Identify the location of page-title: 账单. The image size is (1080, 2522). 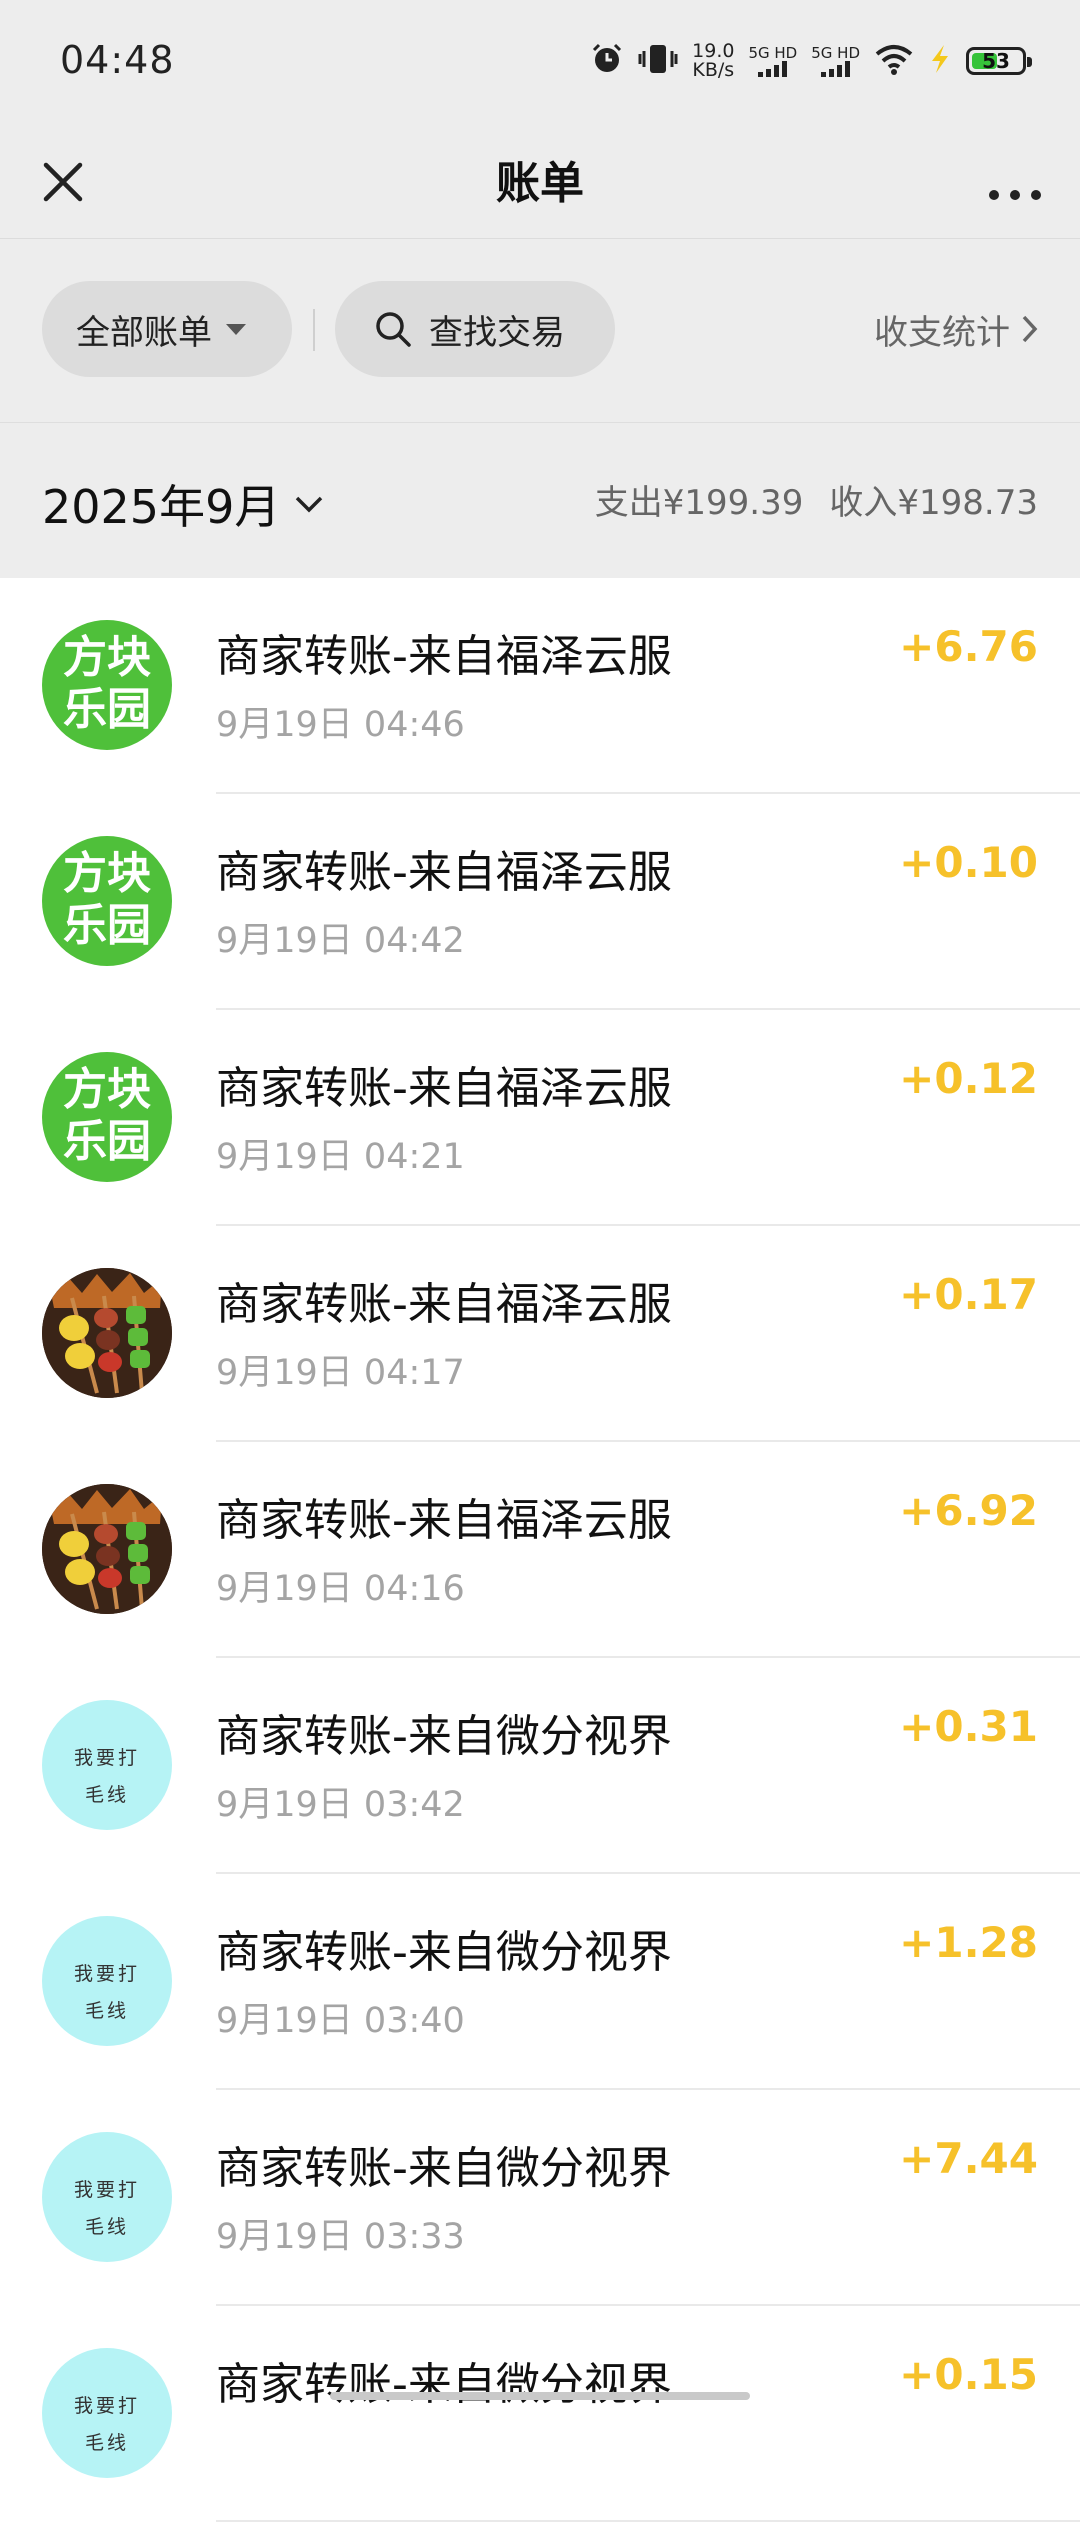
(540, 183).